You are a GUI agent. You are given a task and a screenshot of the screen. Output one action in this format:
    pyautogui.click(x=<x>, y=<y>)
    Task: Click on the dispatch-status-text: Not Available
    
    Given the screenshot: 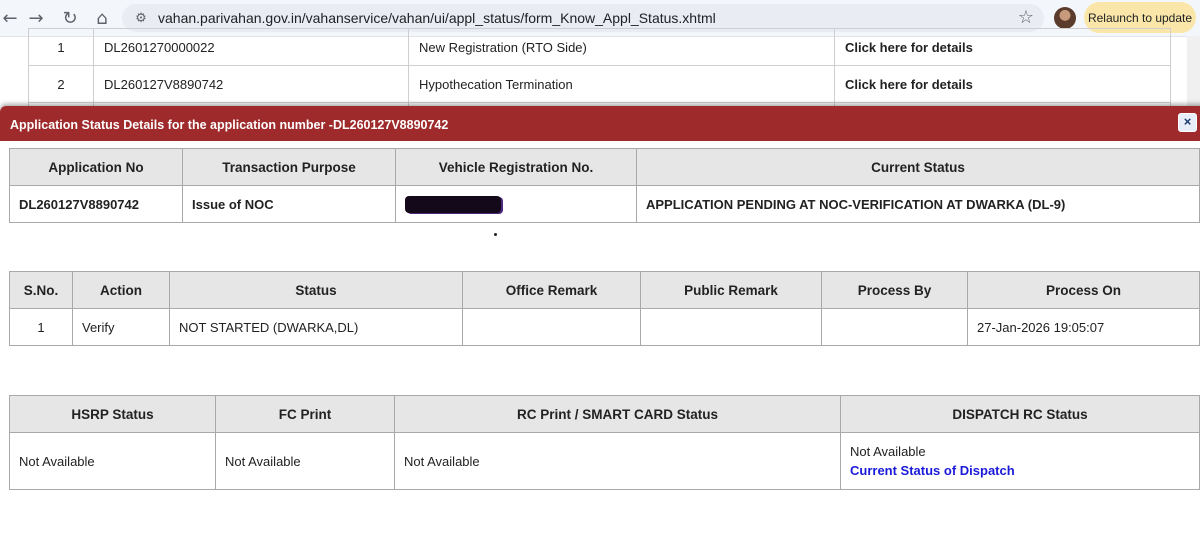 What is the action you would take?
    pyautogui.click(x=888, y=451)
    